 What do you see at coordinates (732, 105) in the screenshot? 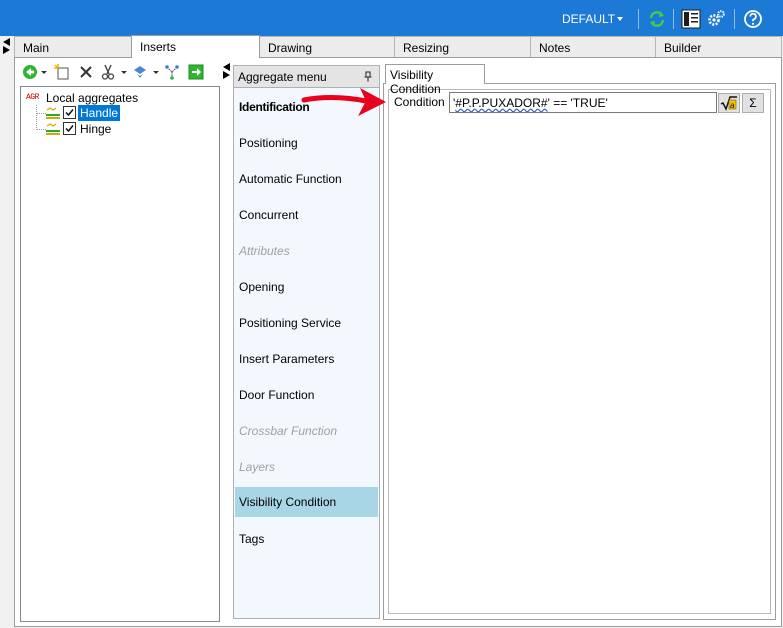
I see `svg-text: a` at bounding box center [732, 105].